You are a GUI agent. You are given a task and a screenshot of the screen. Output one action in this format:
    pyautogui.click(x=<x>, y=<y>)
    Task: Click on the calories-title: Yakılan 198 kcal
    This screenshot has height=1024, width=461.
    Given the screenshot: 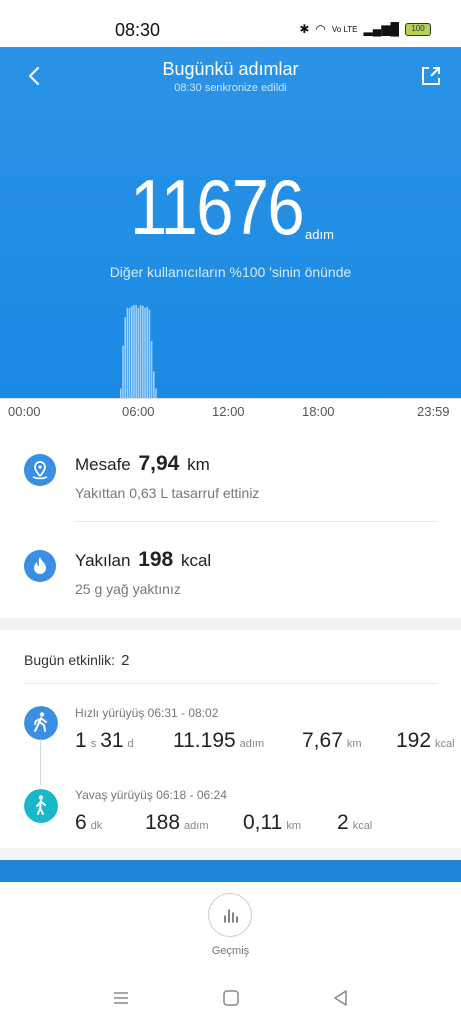 What is the action you would take?
    pyautogui.click(x=143, y=560)
    